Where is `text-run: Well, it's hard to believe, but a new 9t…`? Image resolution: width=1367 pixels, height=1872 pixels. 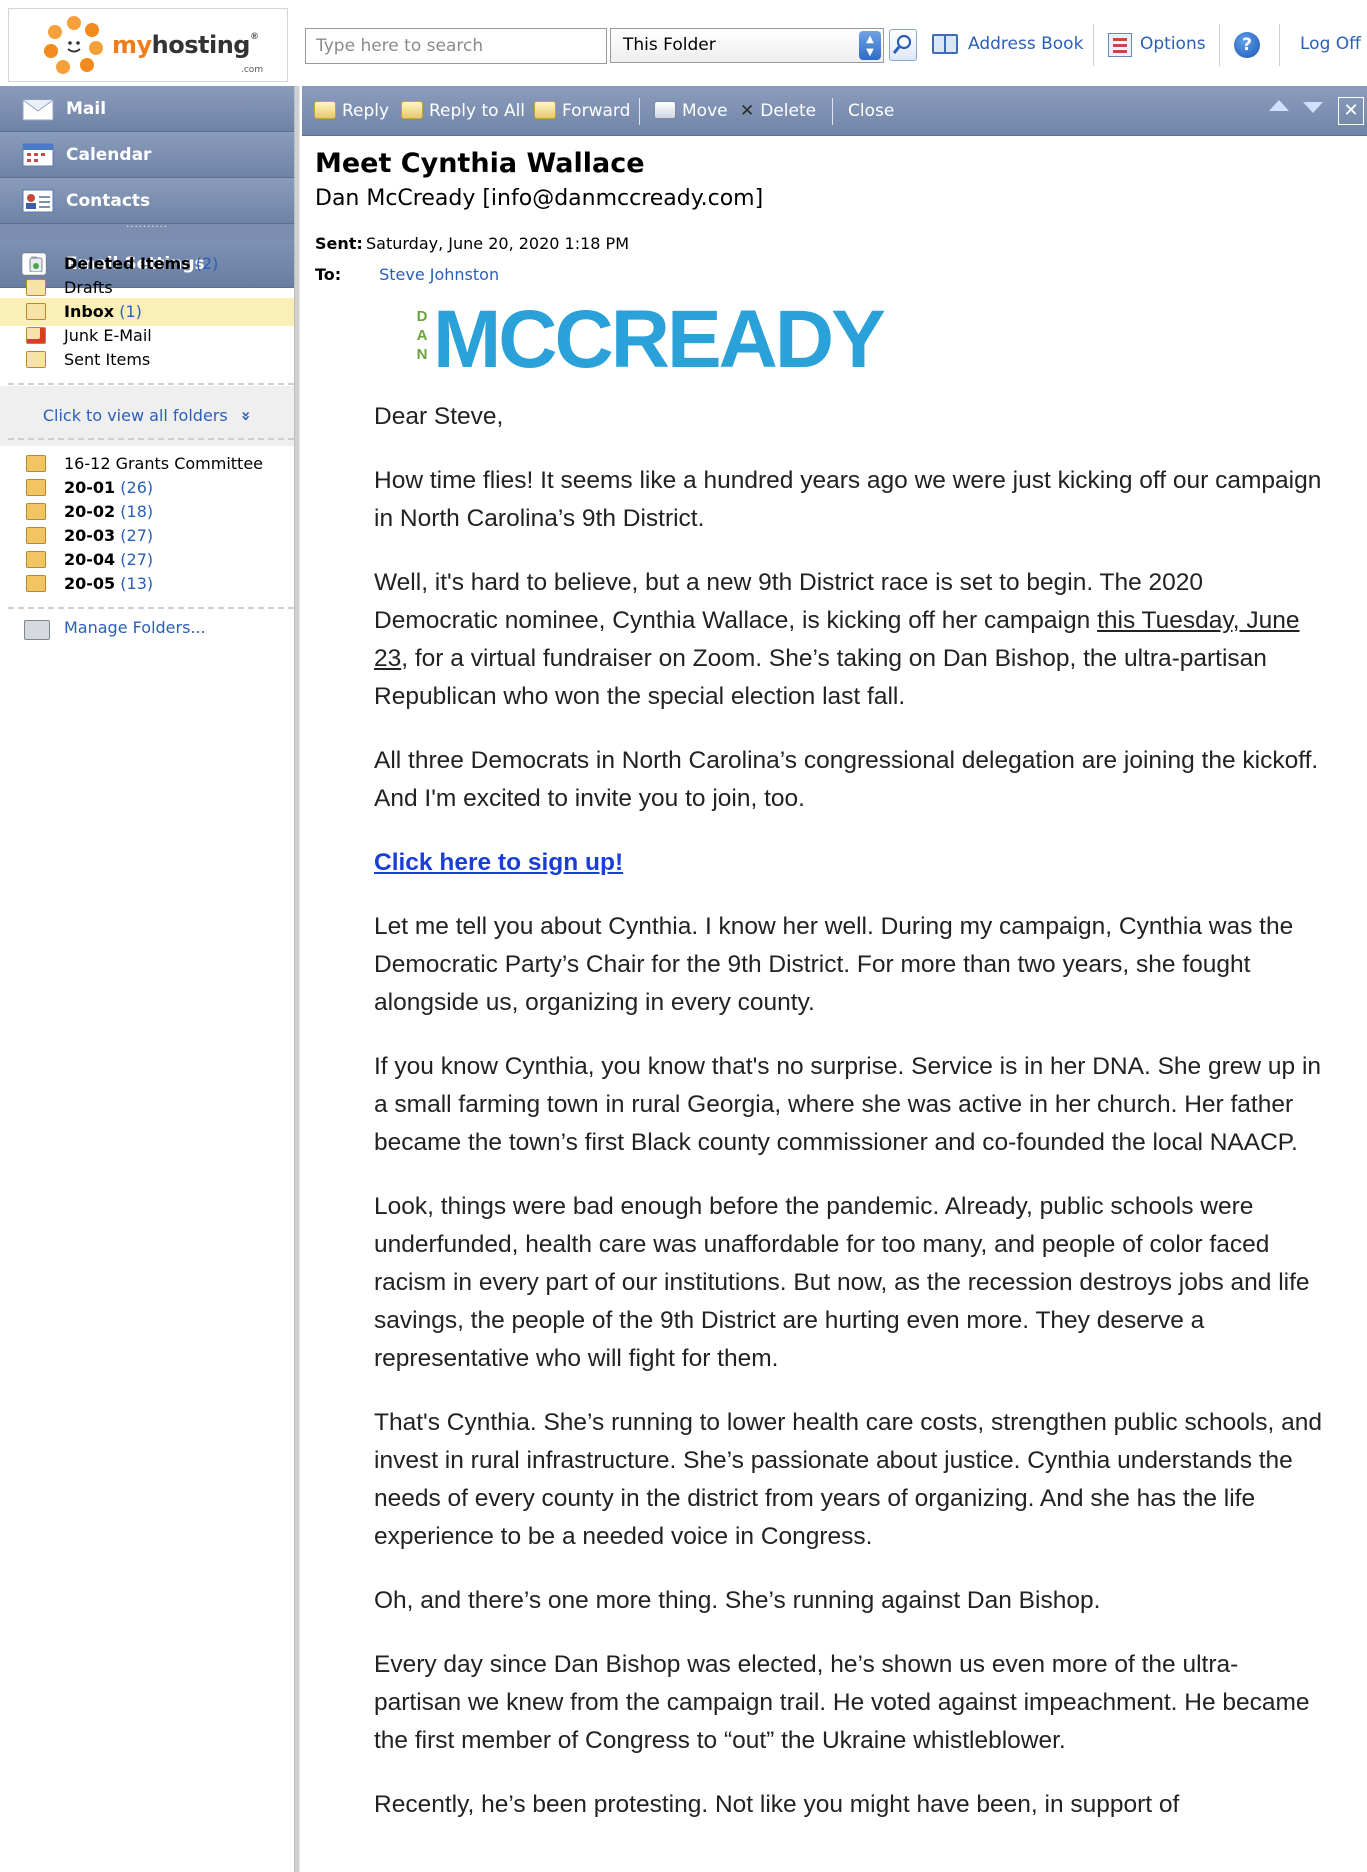 text-run: Well, it's hard to believe, but a new 9t… is located at coordinates (789, 601).